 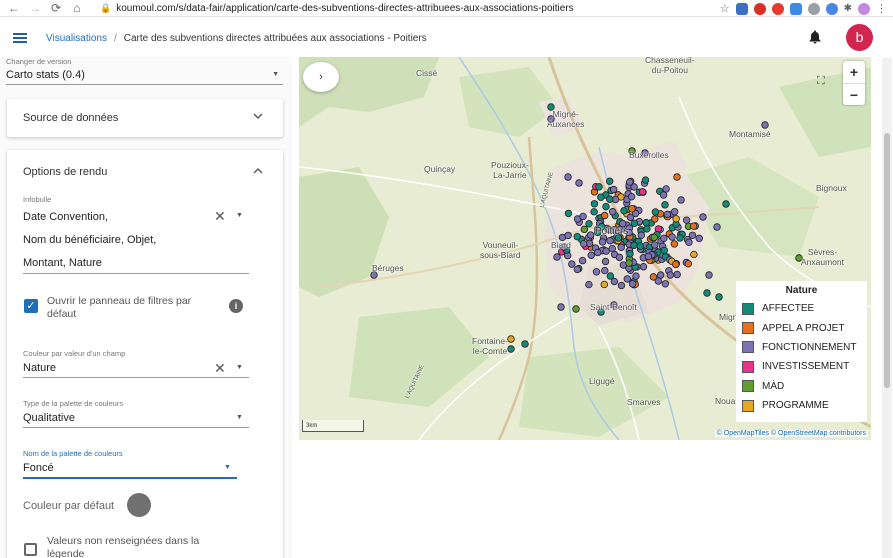 What do you see at coordinates (831, 8) in the screenshot?
I see `extension-blue-icon` at bounding box center [831, 8].